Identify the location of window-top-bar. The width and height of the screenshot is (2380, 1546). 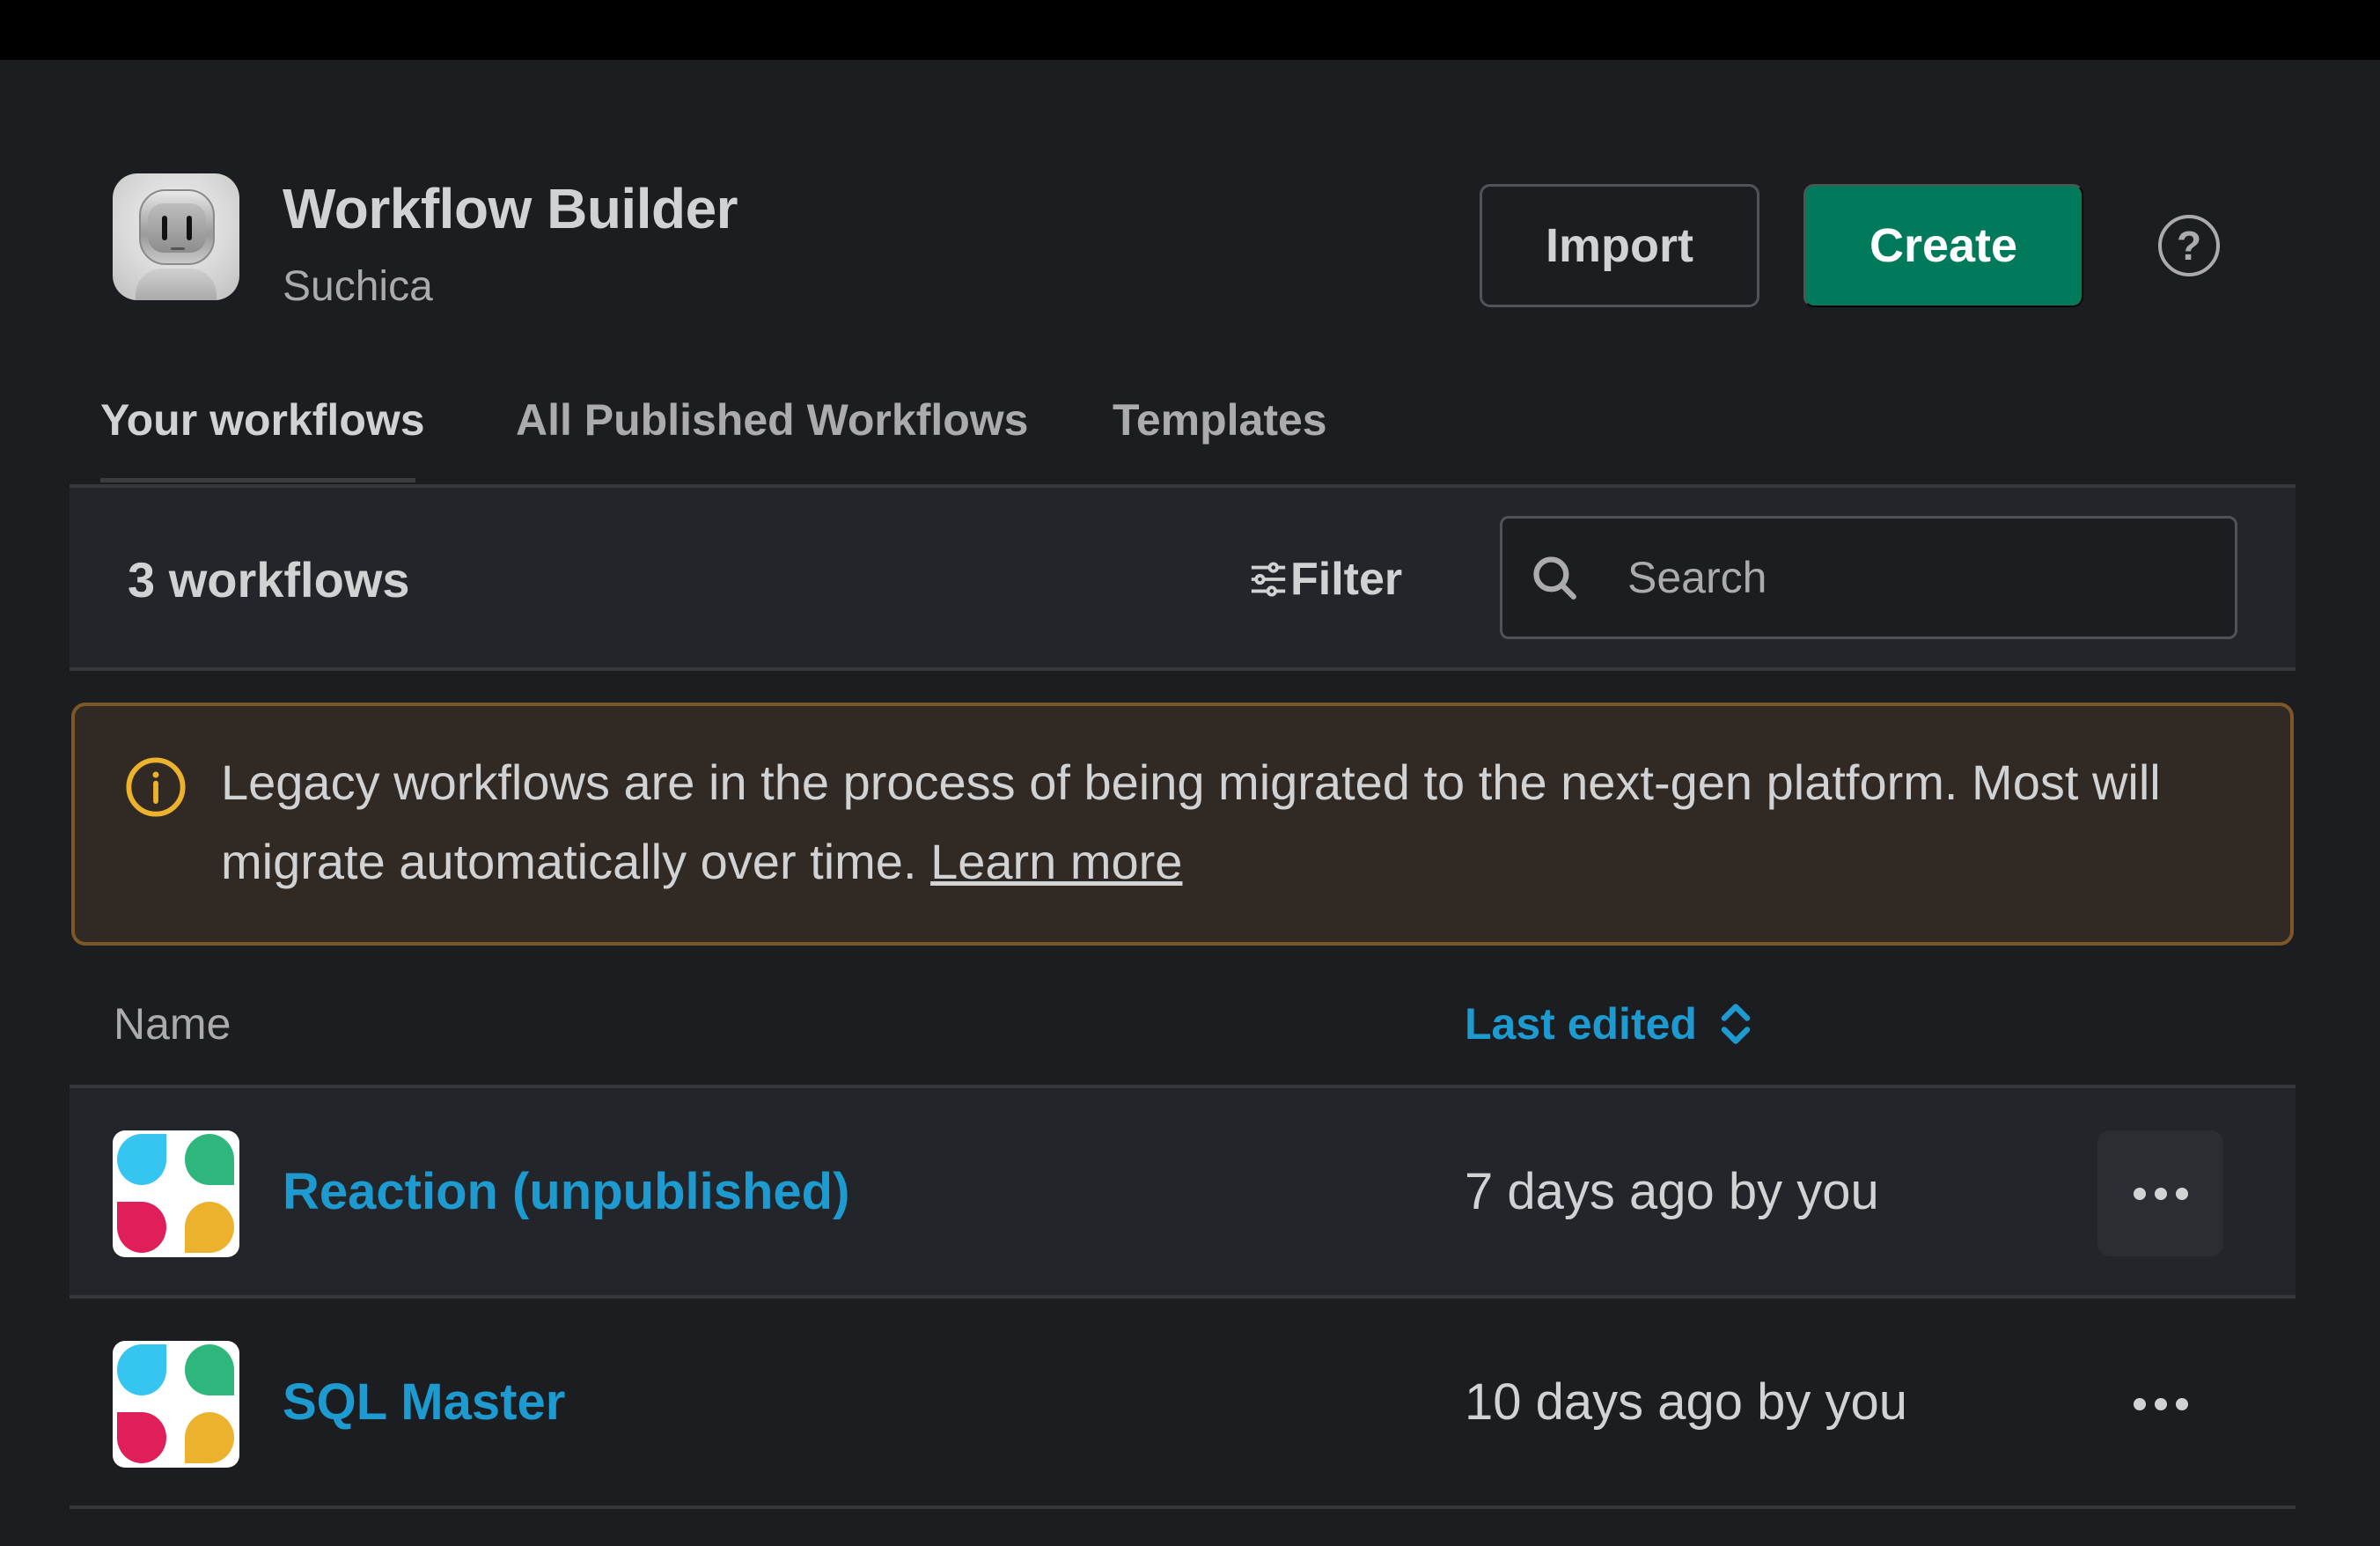
(1190, 30).